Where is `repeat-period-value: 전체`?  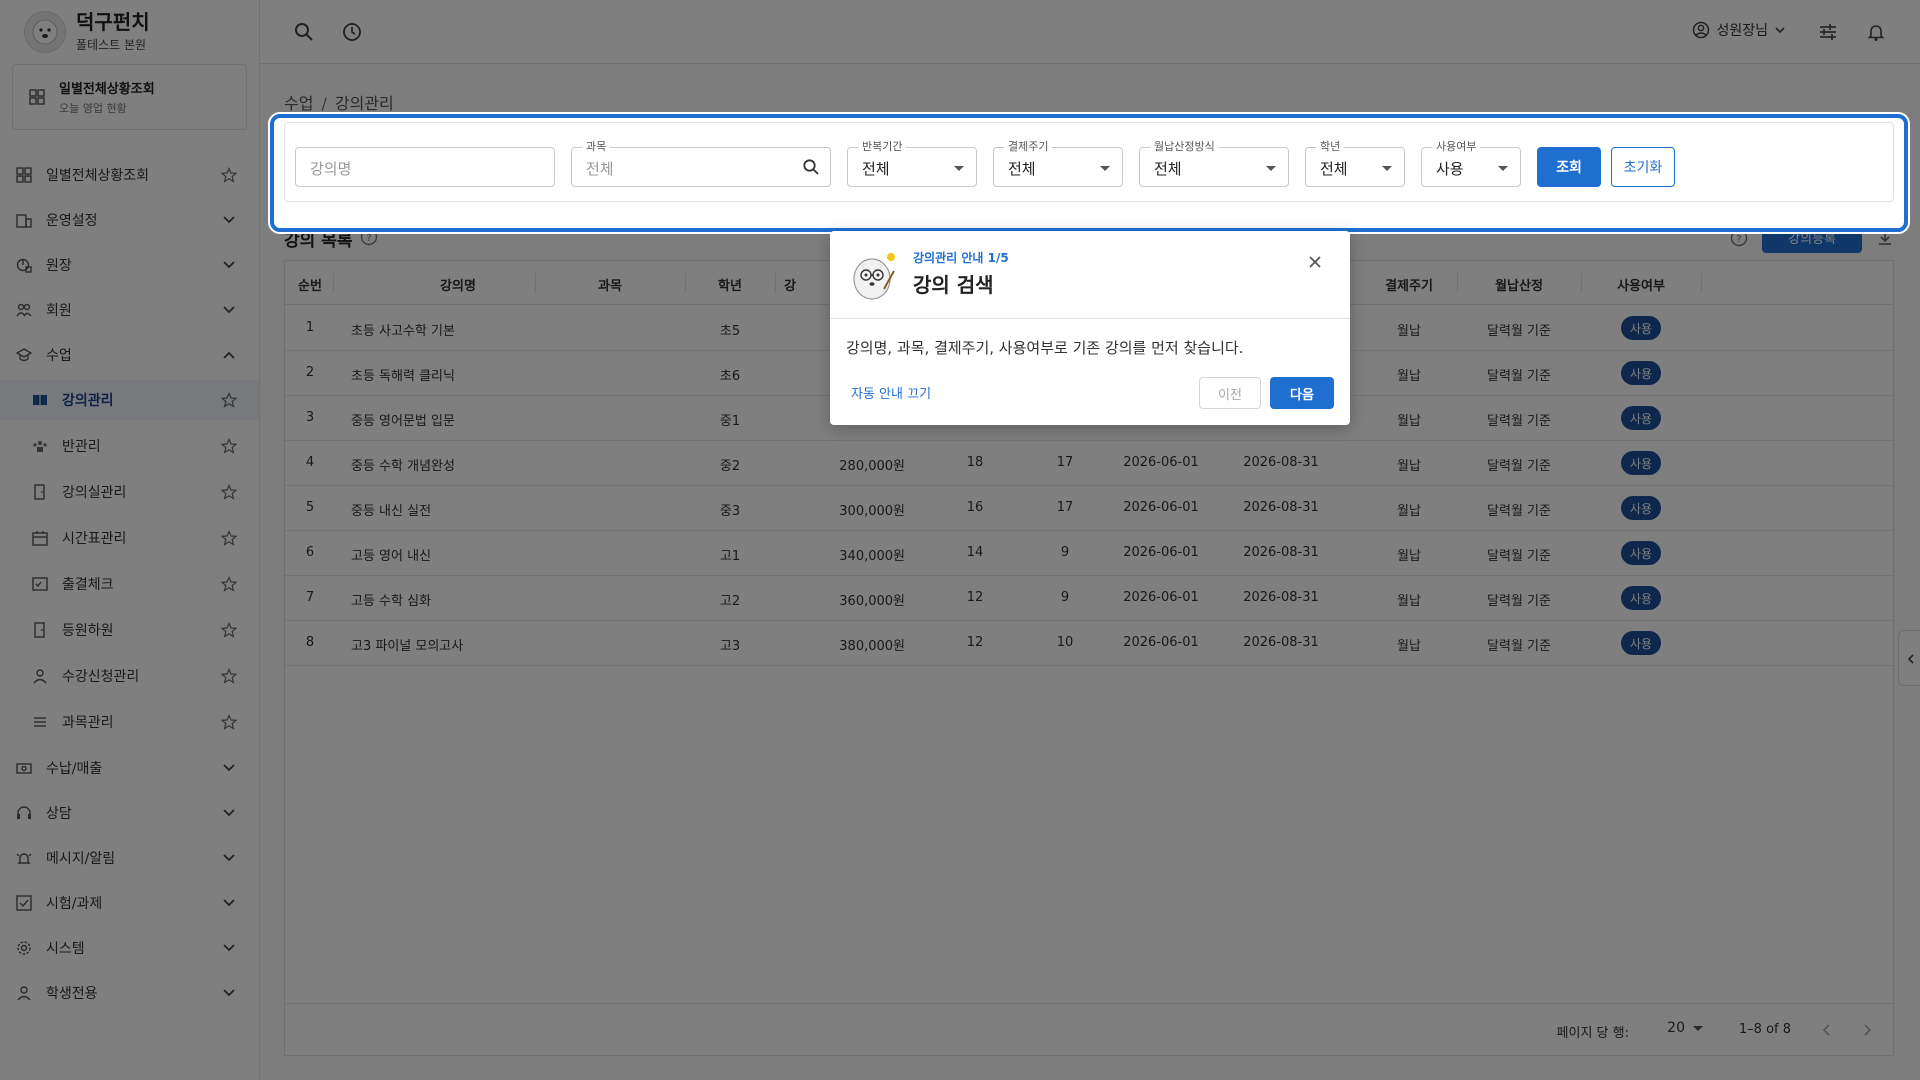
repeat-period-value: 전체 is located at coordinates (876, 169).